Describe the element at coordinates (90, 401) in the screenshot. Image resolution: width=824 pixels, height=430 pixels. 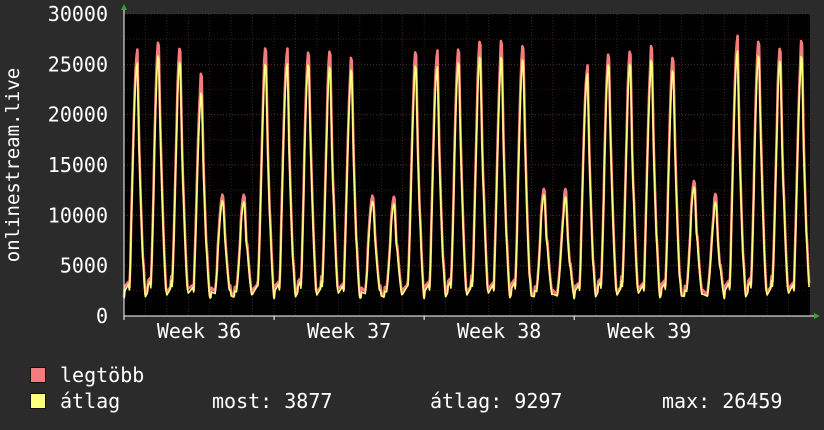
I see `legend-label-avg: átlag` at that location.